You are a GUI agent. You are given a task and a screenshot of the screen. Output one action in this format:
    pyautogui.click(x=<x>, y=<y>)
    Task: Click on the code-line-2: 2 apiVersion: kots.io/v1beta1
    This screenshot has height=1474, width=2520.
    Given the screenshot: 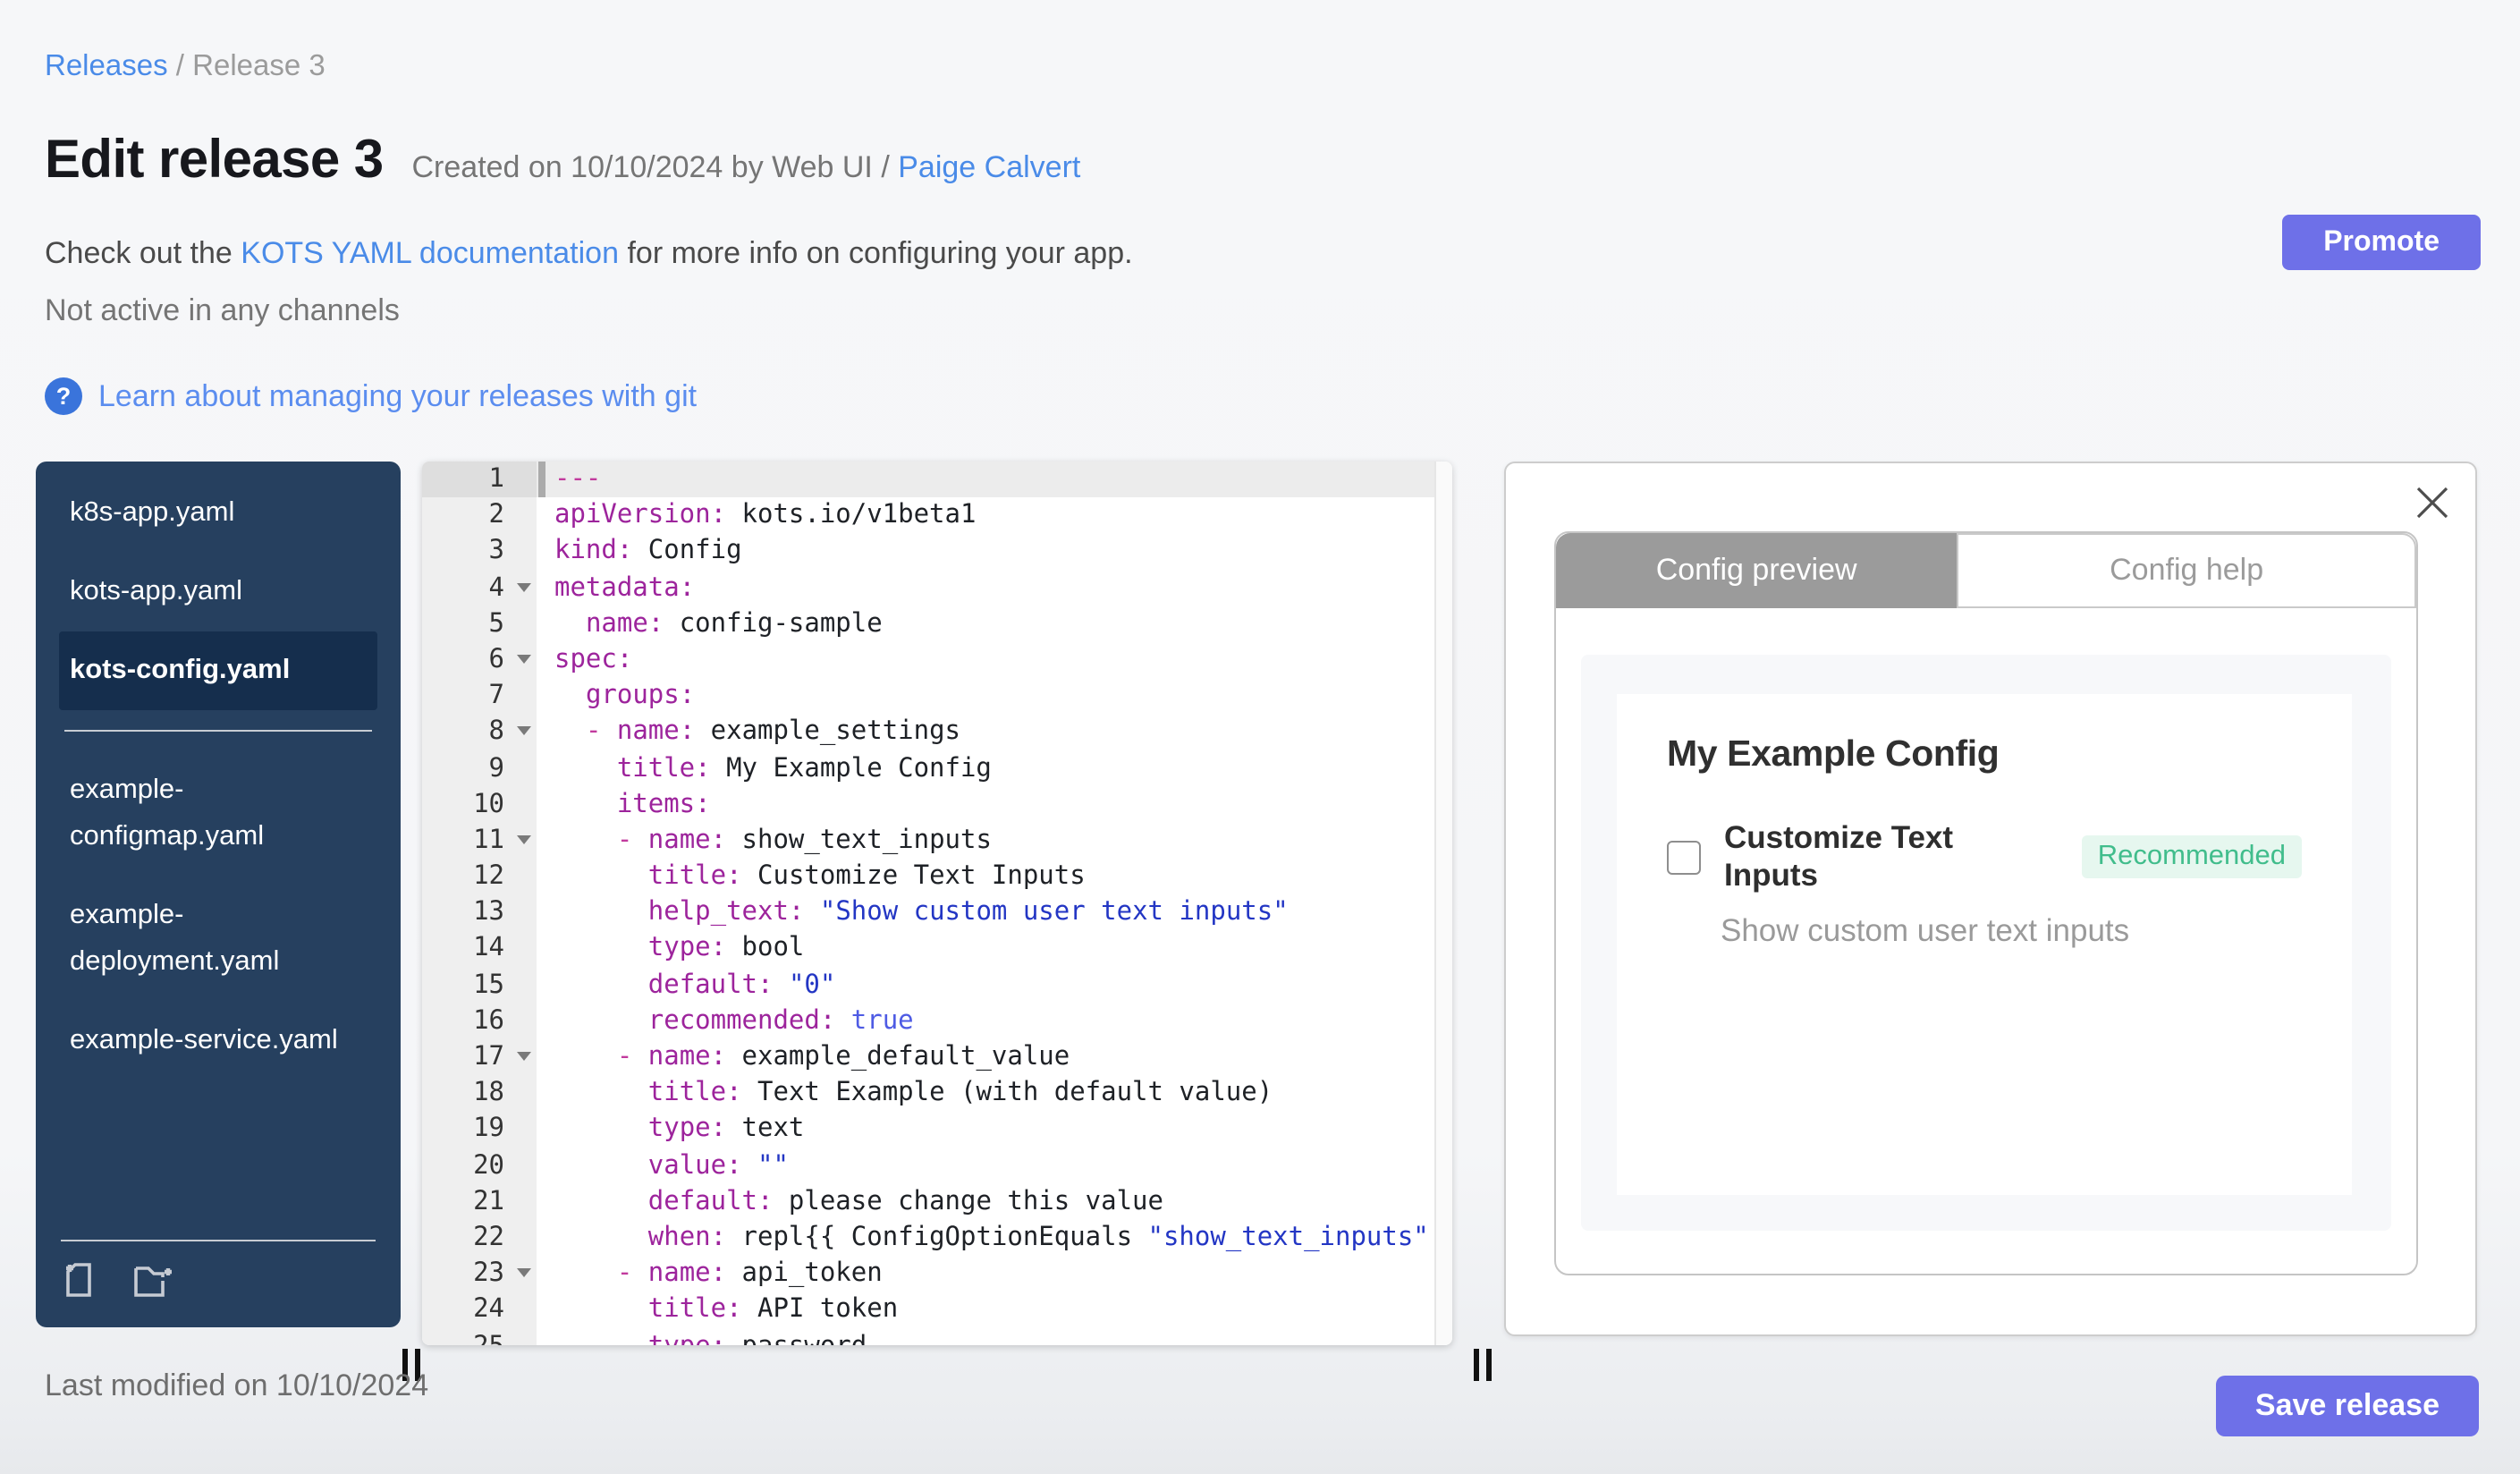 What is the action you would take?
    pyautogui.click(x=937, y=515)
    